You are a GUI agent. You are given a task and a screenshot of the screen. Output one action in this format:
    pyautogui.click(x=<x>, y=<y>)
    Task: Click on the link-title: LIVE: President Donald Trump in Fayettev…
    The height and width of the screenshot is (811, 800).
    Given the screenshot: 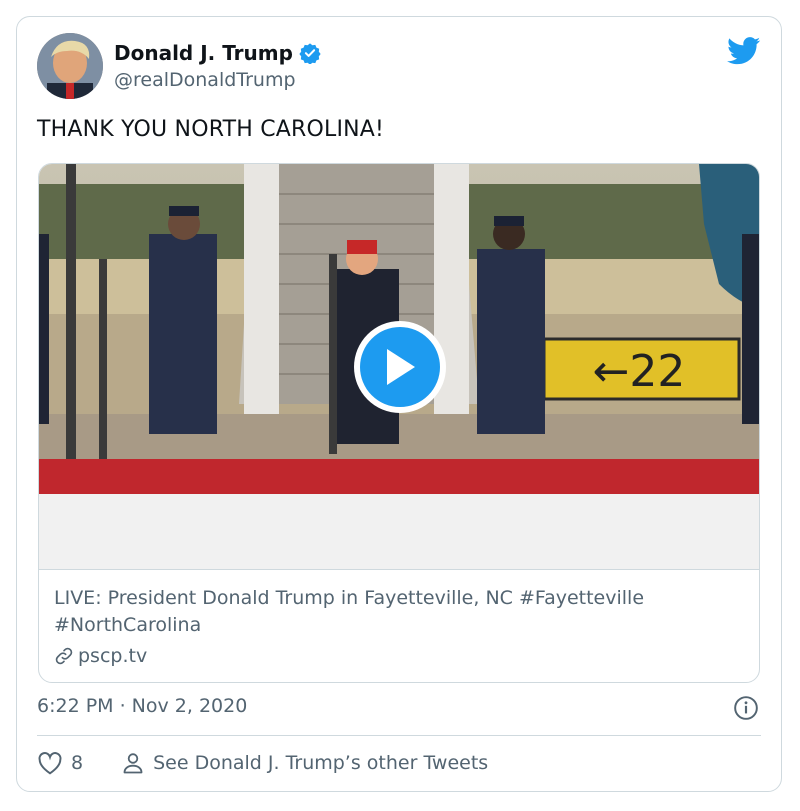 What is the action you would take?
    pyautogui.click(x=399, y=612)
    